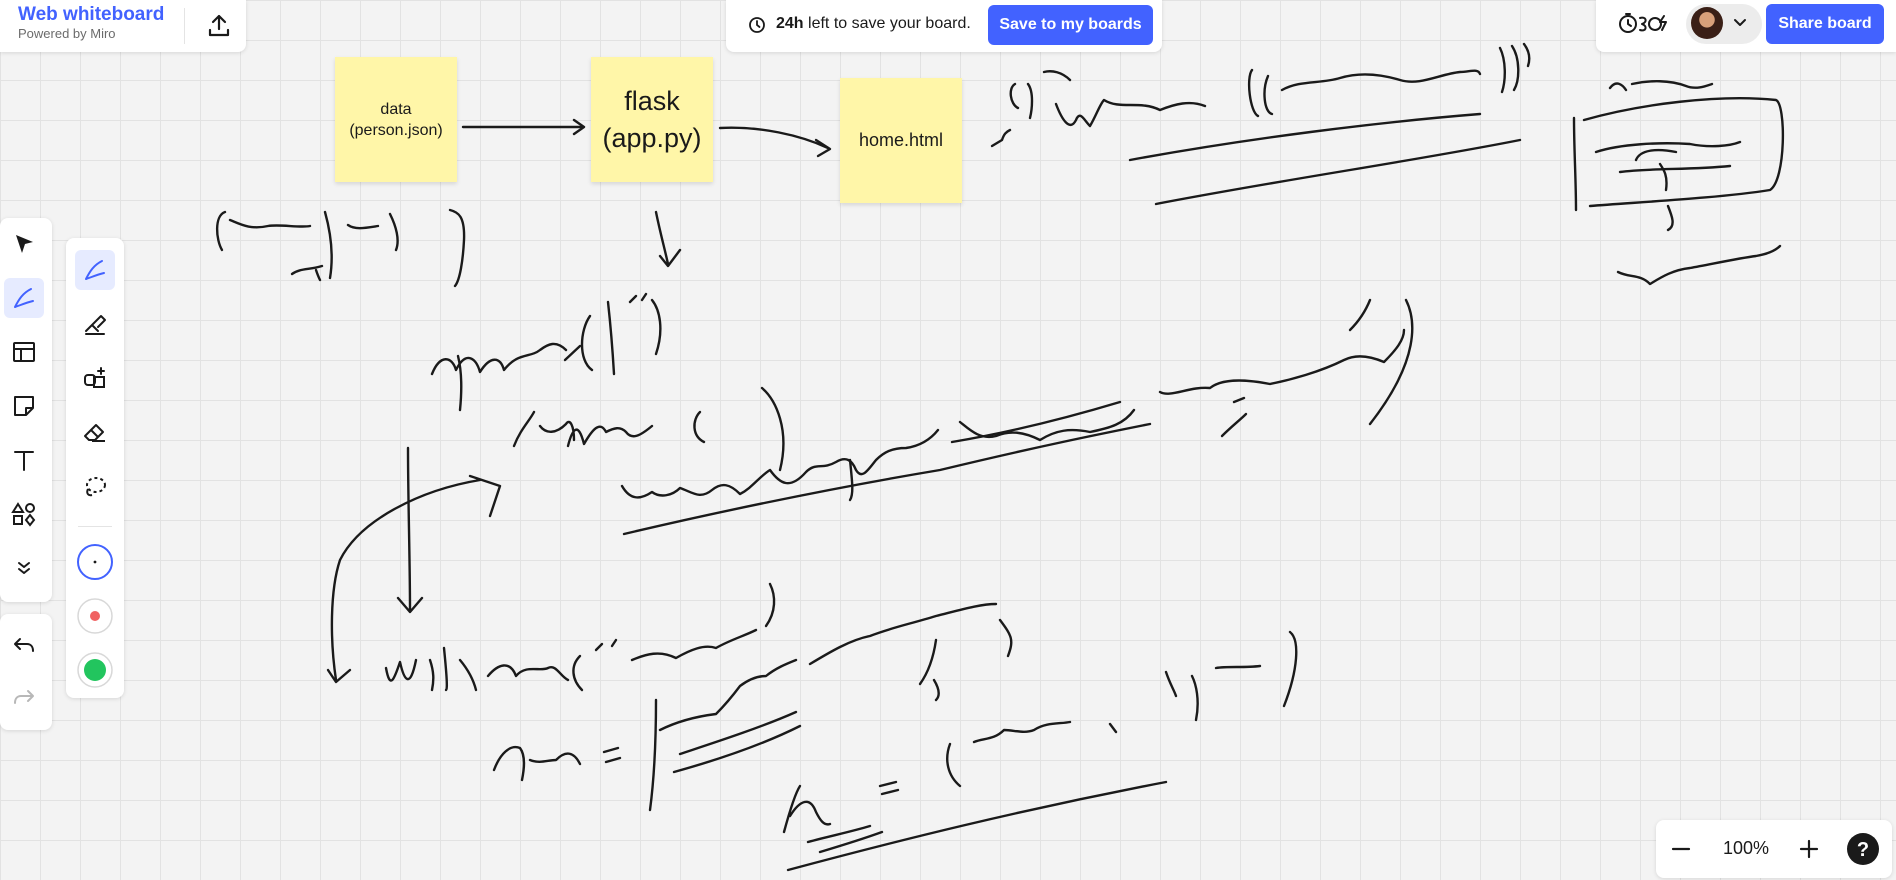 The height and width of the screenshot is (880, 1896). What do you see at coordinates (24, 244) in the screenshot?
I see `select-icon` at bounding box center [24, 244].